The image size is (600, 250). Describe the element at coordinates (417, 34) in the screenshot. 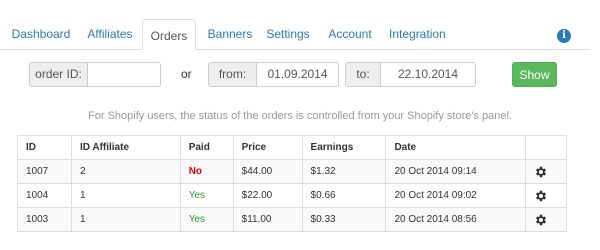

I see `tab-integration: Integration` at that location.